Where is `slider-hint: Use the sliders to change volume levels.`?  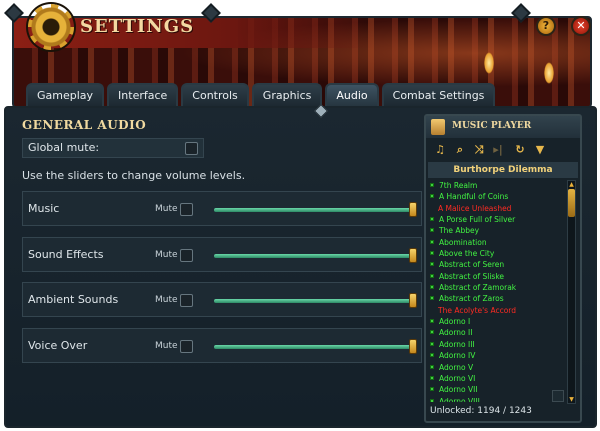
slider-hint: Use the sliders to change volume levels. is located at coordinates (134, 175).